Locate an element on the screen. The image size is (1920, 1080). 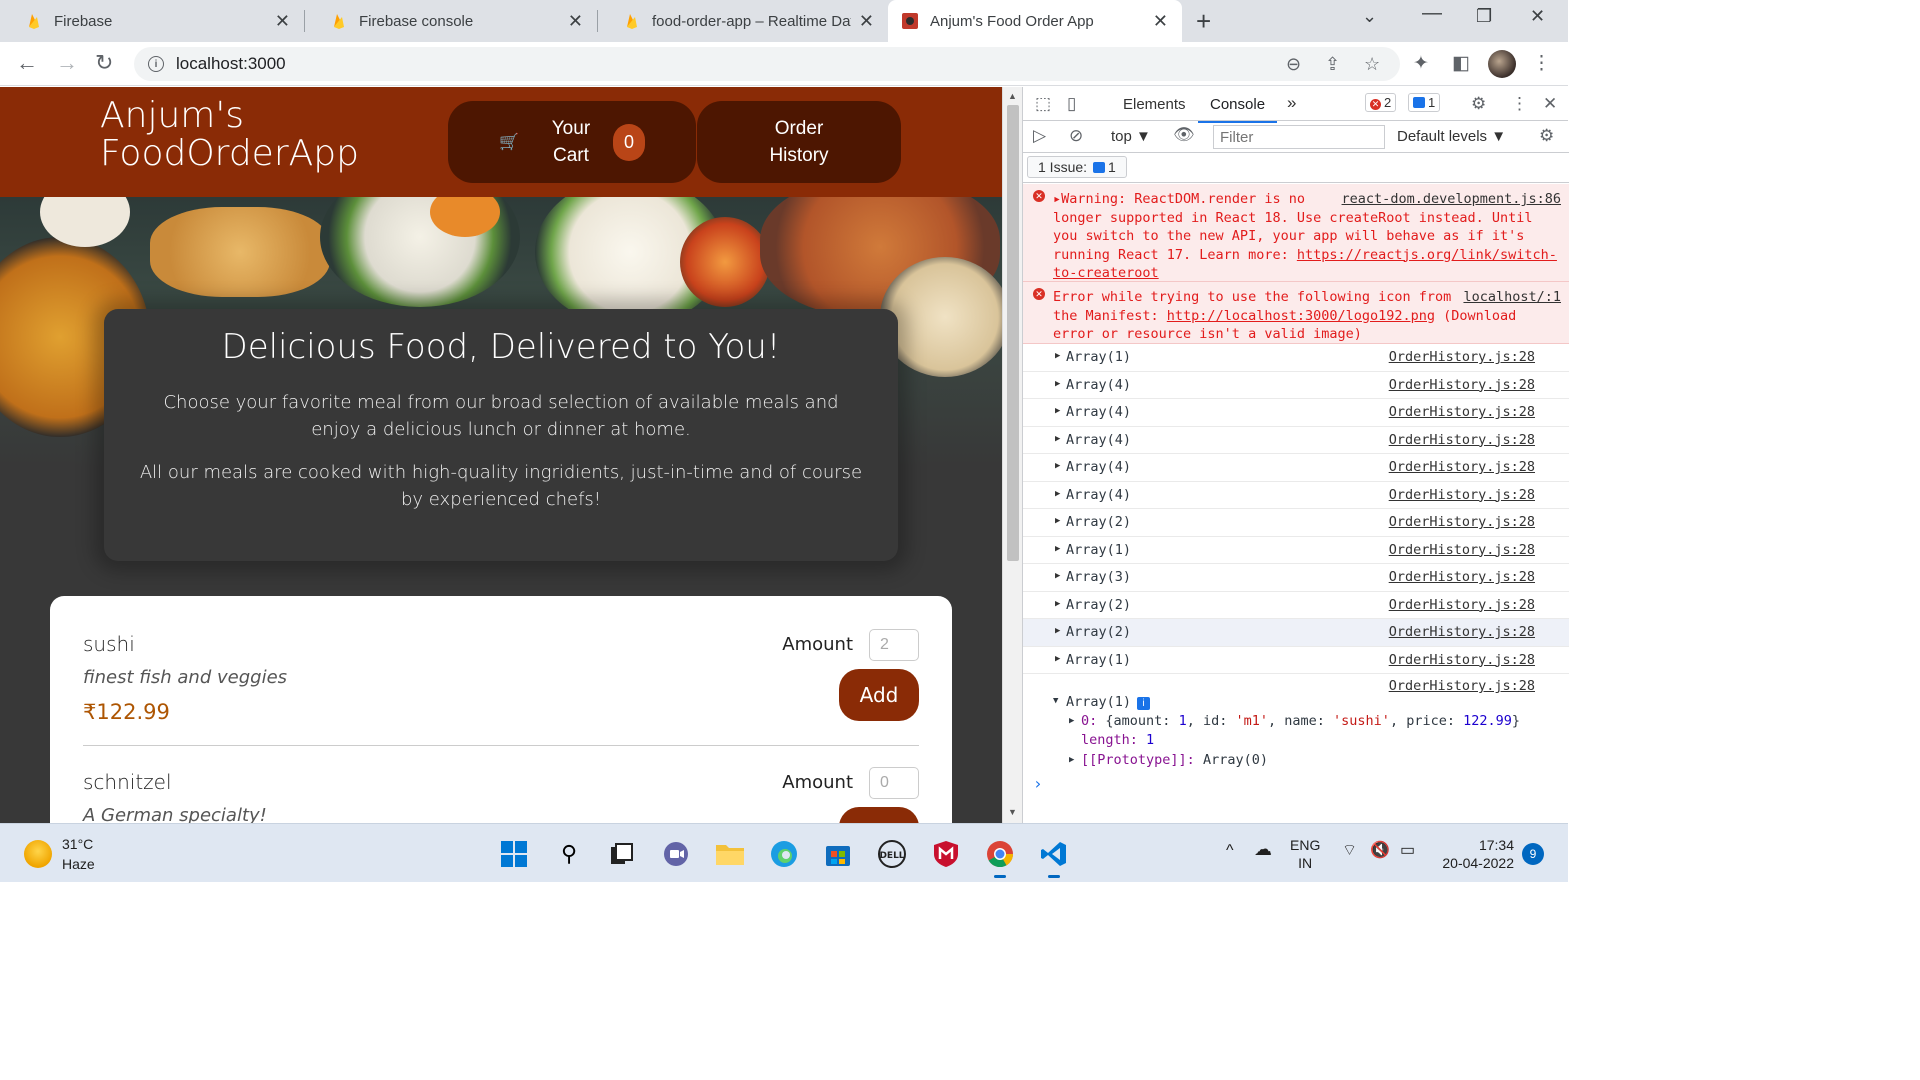
bookmark-star-icon: ☆ is located at coordinates (1372, 64).